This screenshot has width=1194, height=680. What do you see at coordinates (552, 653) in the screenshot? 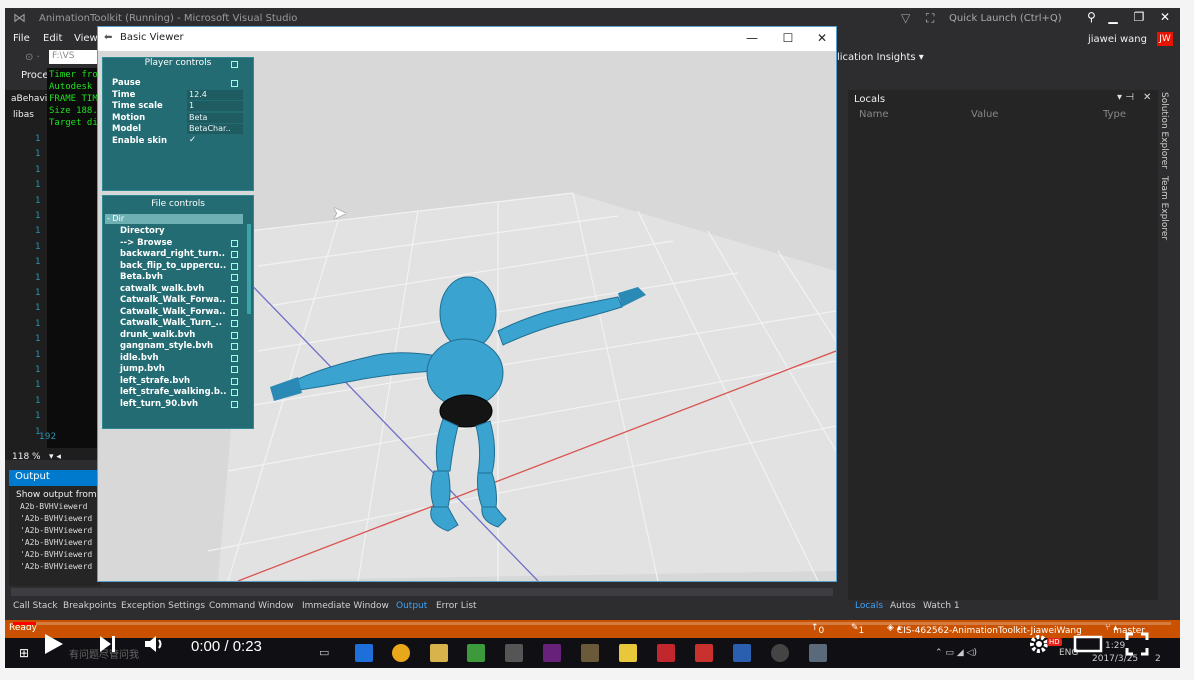
I see `visual-studio-icon` at bounding box center [552, 653].